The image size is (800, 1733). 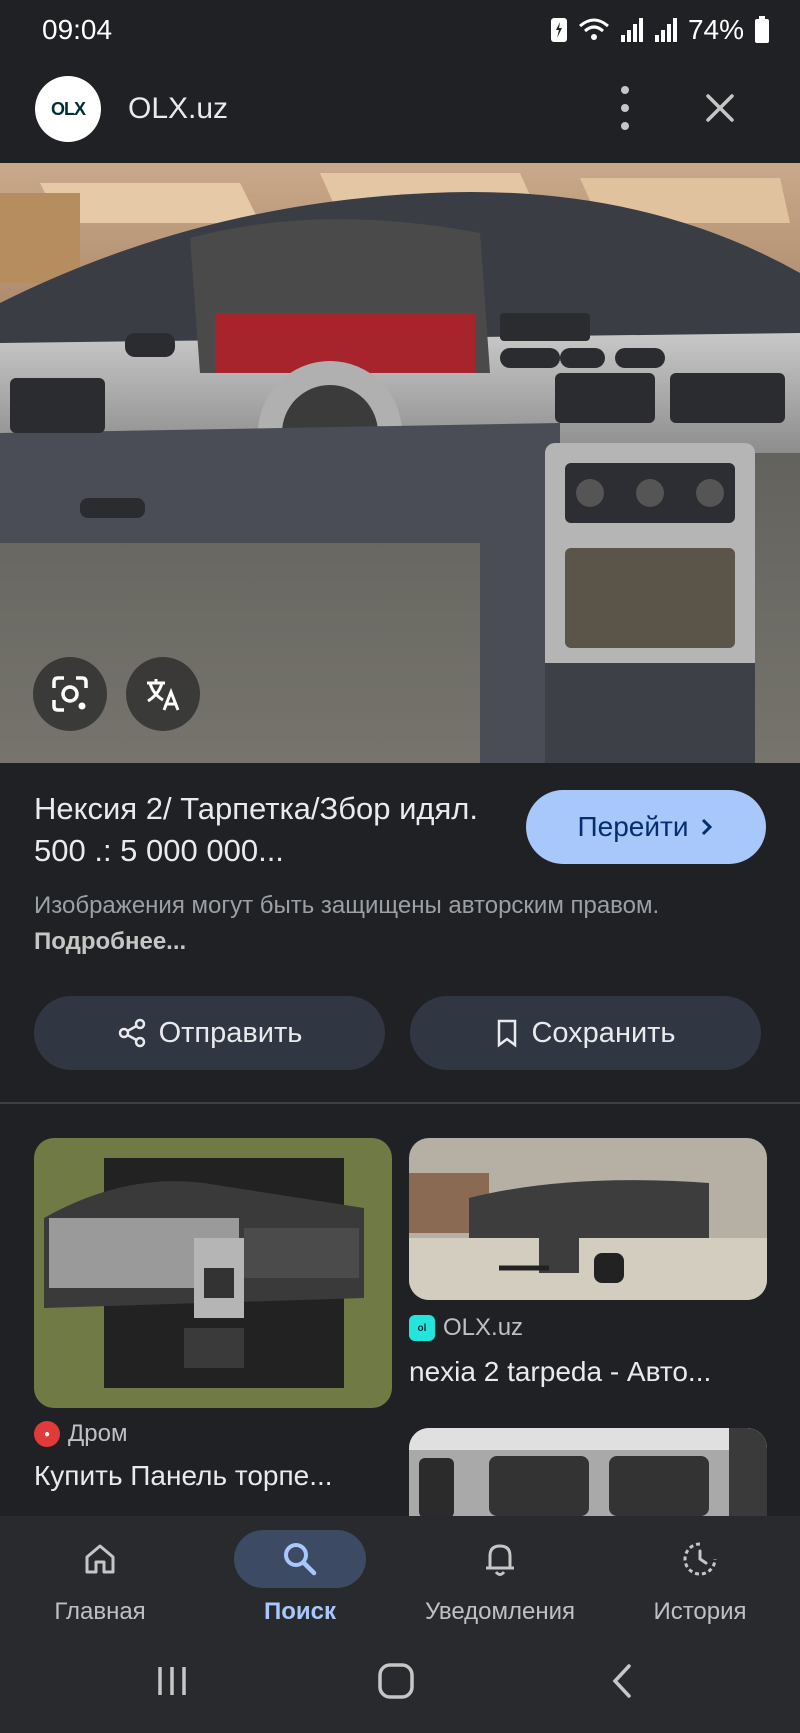 I want to click on search-icon, so click(x=300, y=1559).